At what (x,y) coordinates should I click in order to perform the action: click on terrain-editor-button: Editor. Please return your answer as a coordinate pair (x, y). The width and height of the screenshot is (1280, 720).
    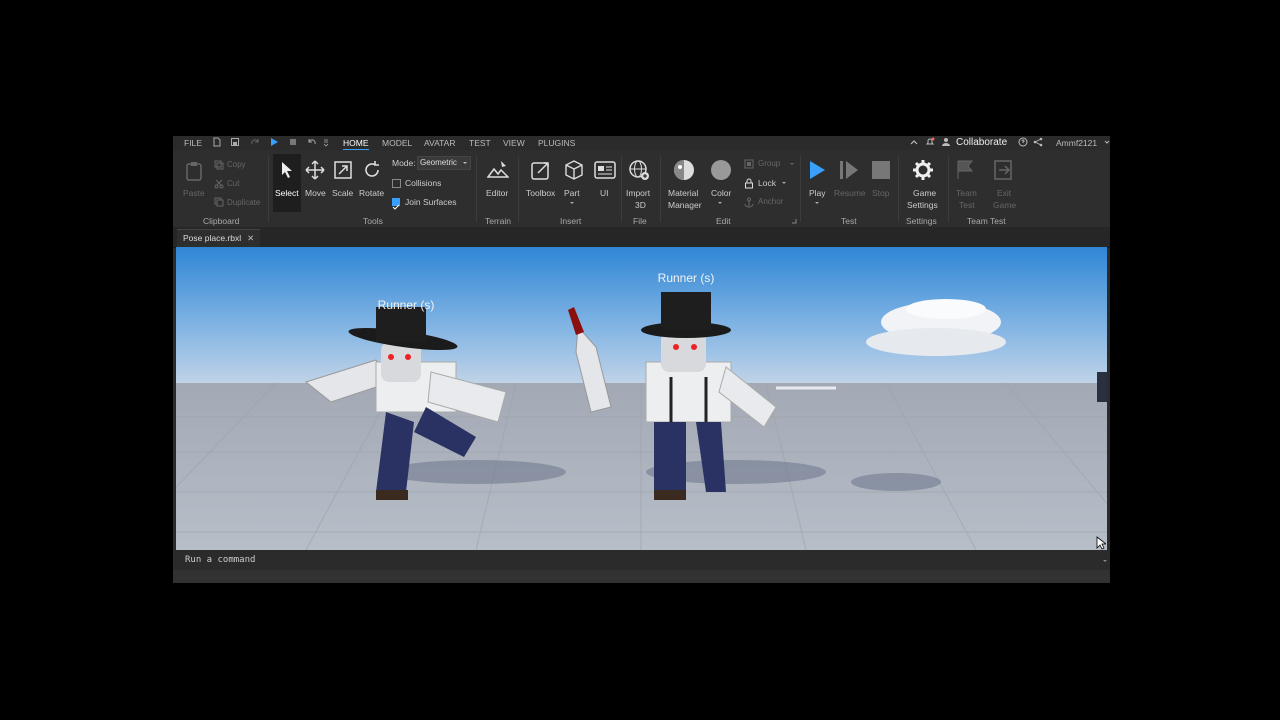
    Looking at the image, I should click on (497, 193).